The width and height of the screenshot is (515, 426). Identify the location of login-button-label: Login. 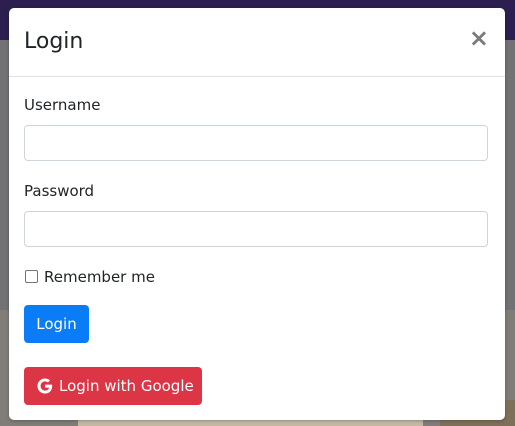
(56, 324).